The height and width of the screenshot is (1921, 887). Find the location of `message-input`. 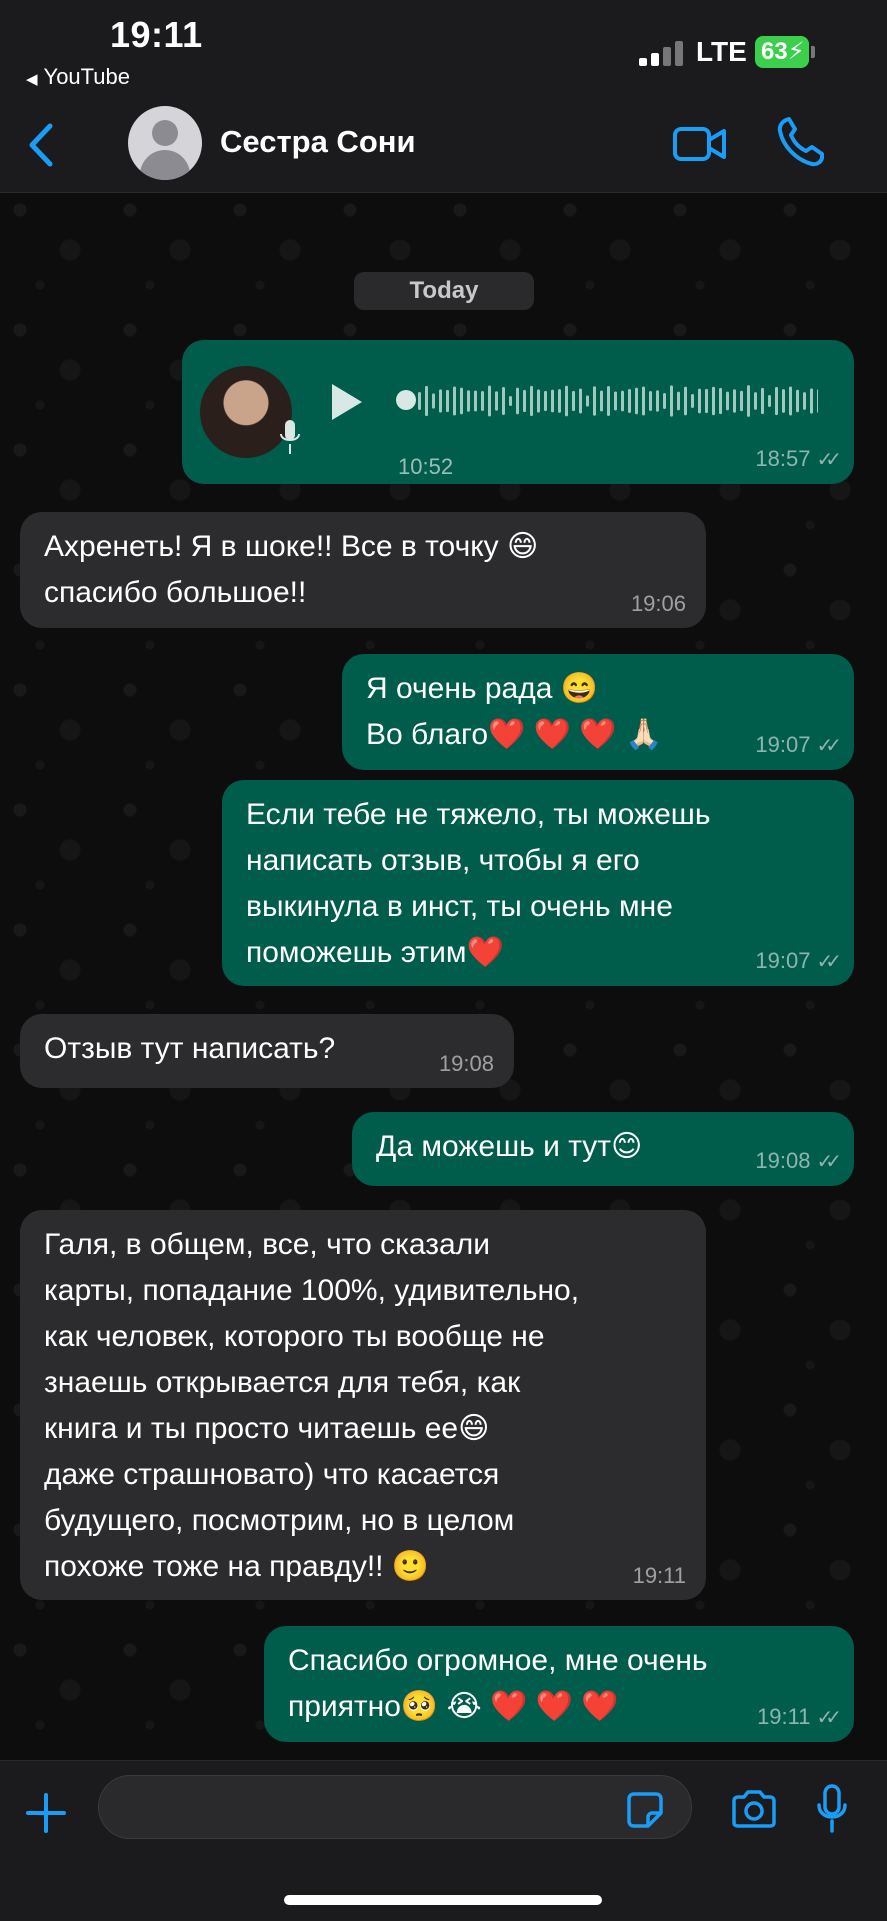

message-input is located at coordinates (395, 1807).